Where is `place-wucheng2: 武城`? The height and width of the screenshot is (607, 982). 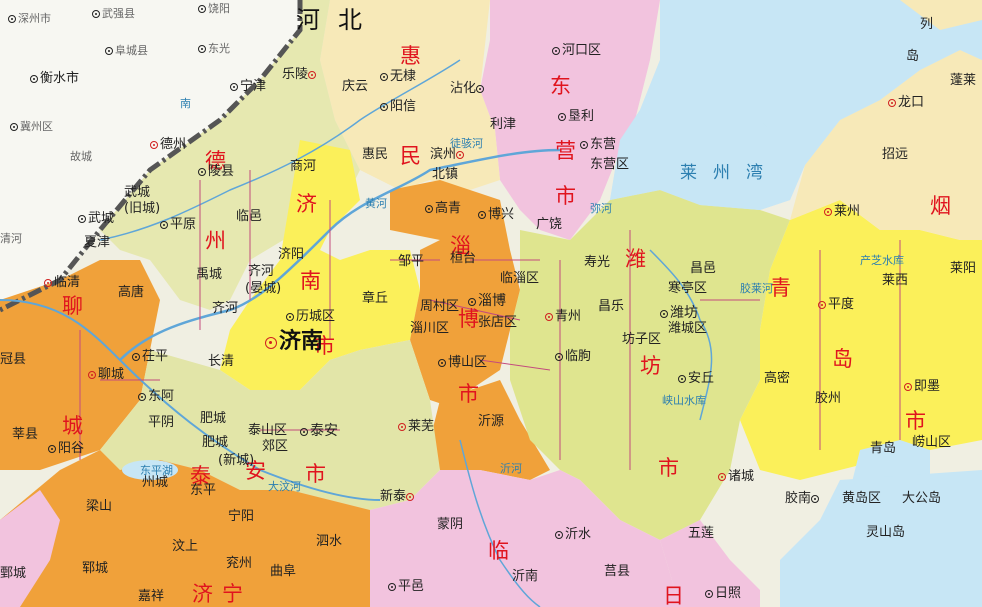
place-wucheng2: 武城 is located at coordinates (96, 219).